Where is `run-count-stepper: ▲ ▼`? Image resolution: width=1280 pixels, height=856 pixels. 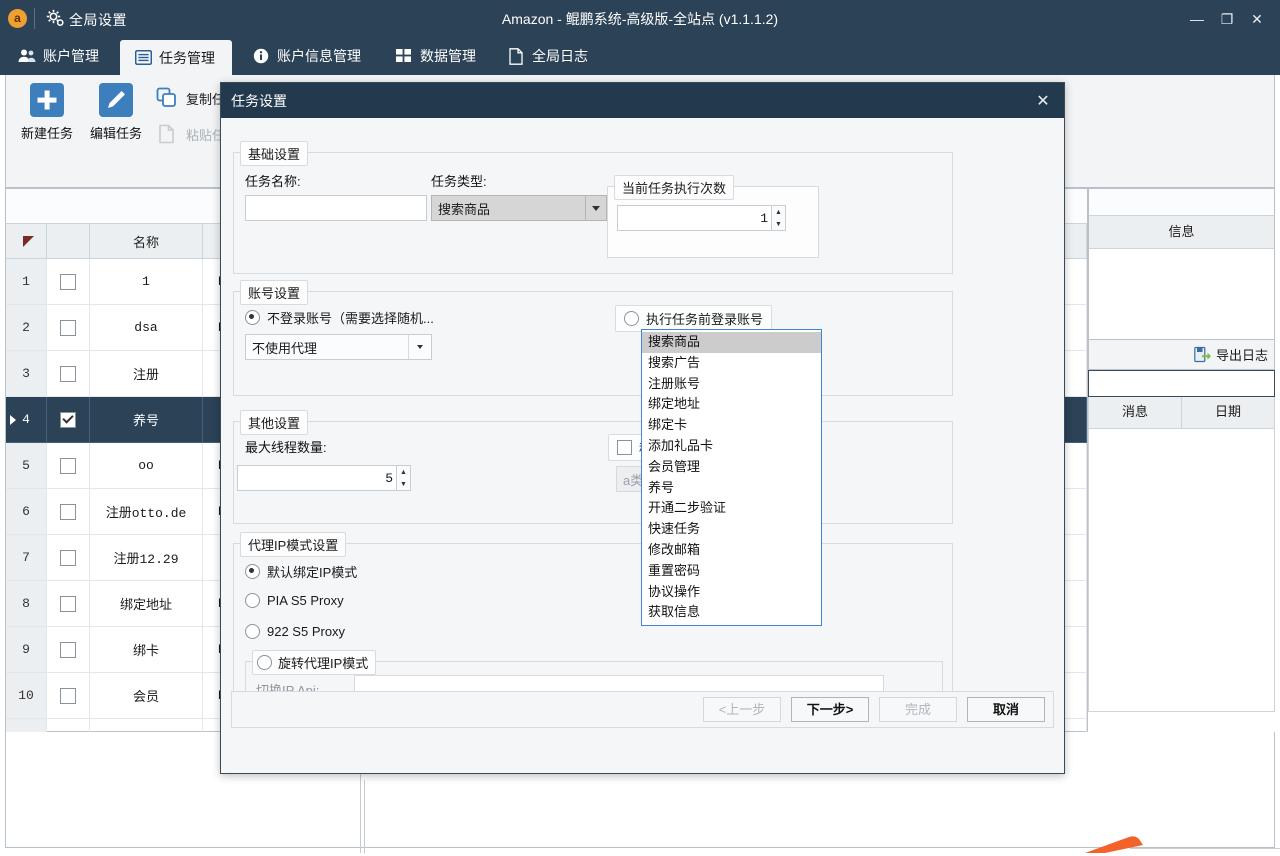
run-count-stepper: ▲ ▼ is located at coordinates (778, 218).